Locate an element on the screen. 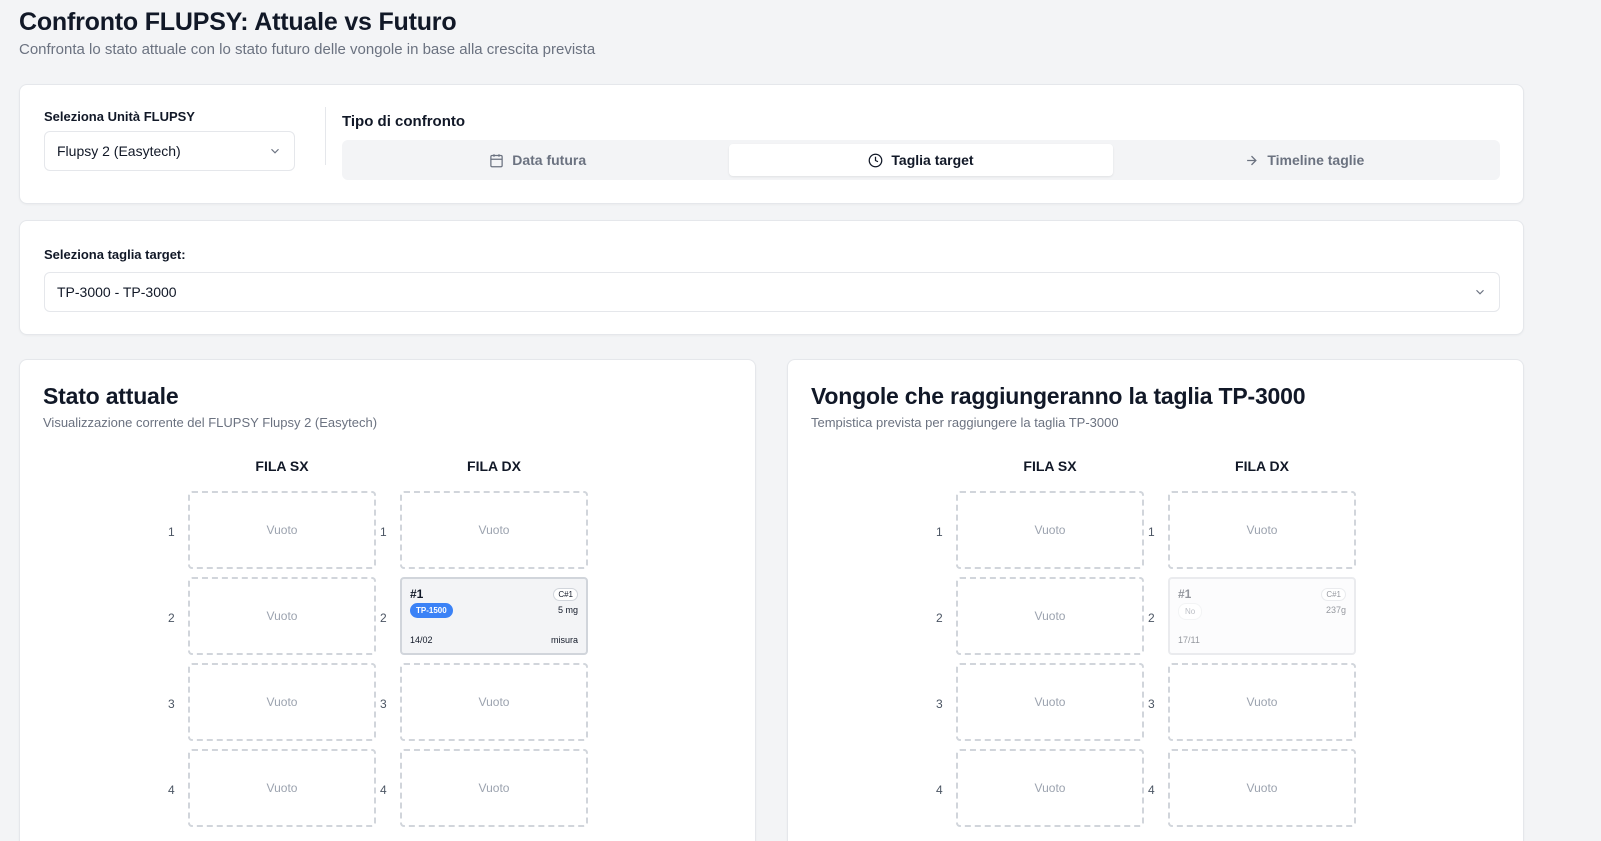 The image size is (1601, 841). tab-data-futura: Data futura is located at coordinates (537, 160).